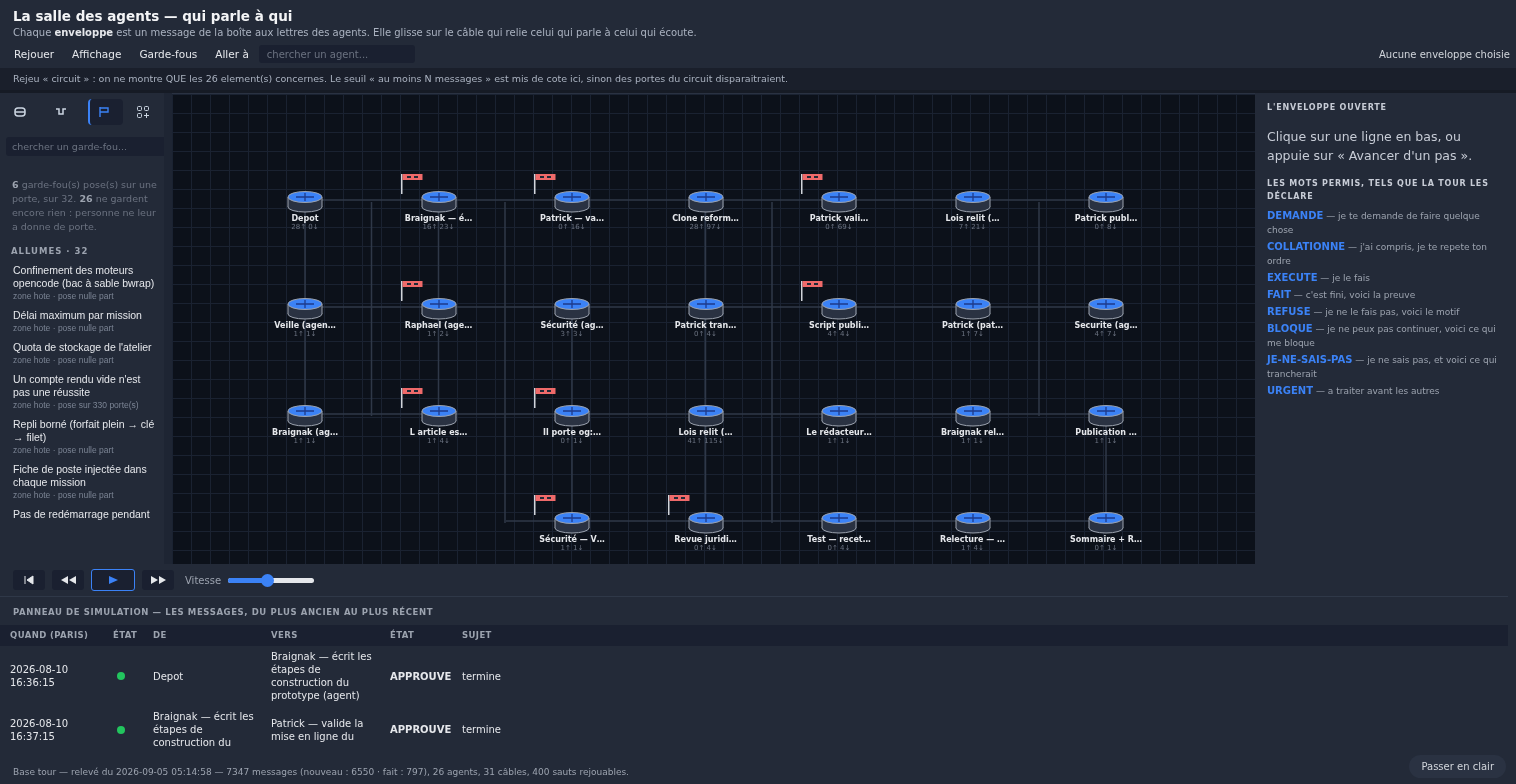 This screenshot has width=1516, height=784. I want to click on panel-hint: Clique sur une ligne en bas, ou appuie sur « Avancer d'un pas »., so click(1370, 146).